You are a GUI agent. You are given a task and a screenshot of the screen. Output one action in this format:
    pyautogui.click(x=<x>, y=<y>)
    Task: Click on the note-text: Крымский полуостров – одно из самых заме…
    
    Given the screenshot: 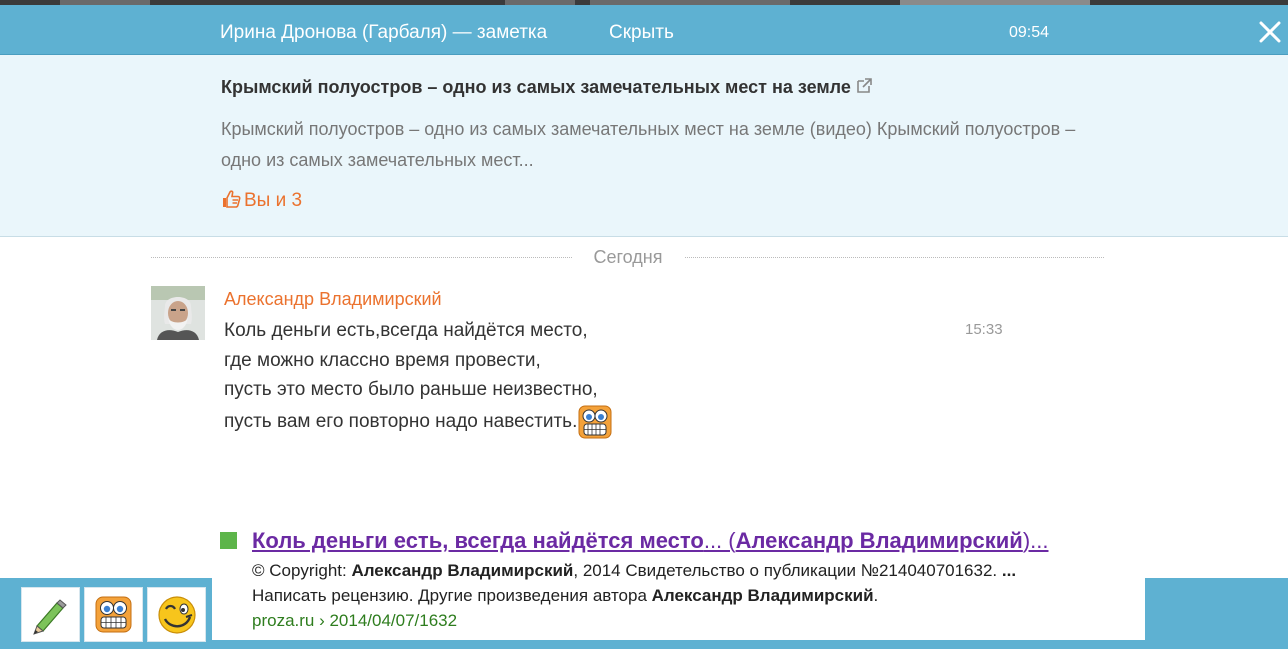 What is the action you would take?
    pyautogui.click(x=648, y=144)
    